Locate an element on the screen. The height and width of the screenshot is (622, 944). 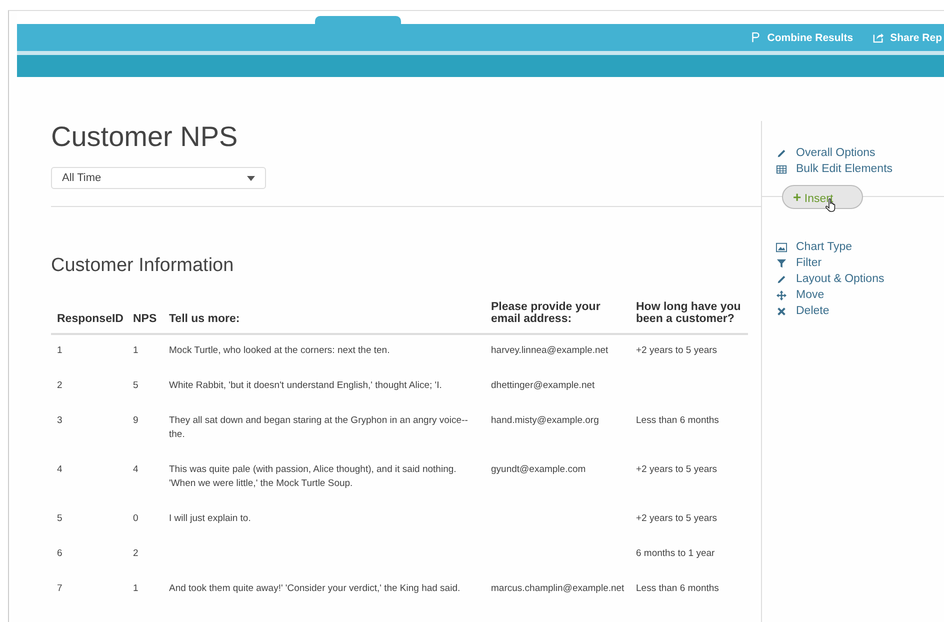
share-icon is located at coordinates (878, 37).